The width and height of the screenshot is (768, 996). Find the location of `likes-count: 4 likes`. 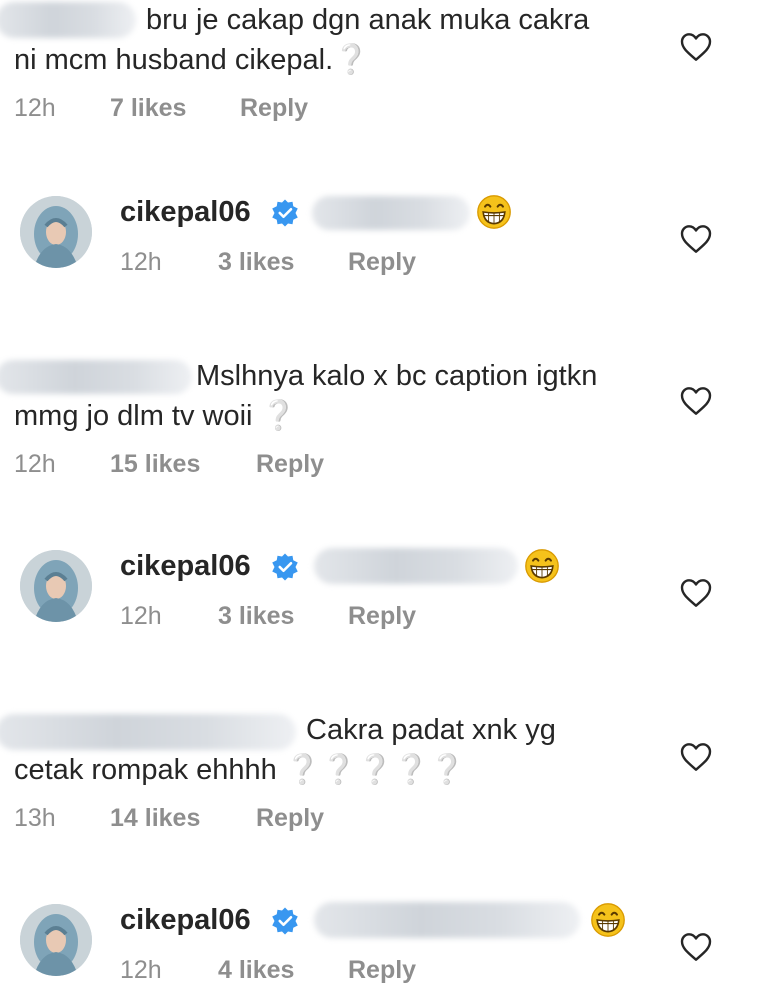

likes-count: 4 likes is located at coordinates (256, 970).